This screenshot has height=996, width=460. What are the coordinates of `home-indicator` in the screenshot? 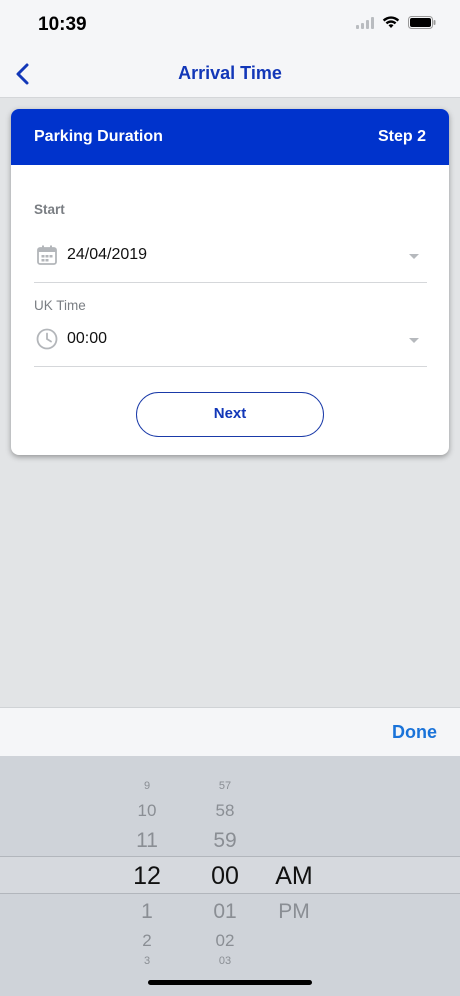 It's located at (230, 982).